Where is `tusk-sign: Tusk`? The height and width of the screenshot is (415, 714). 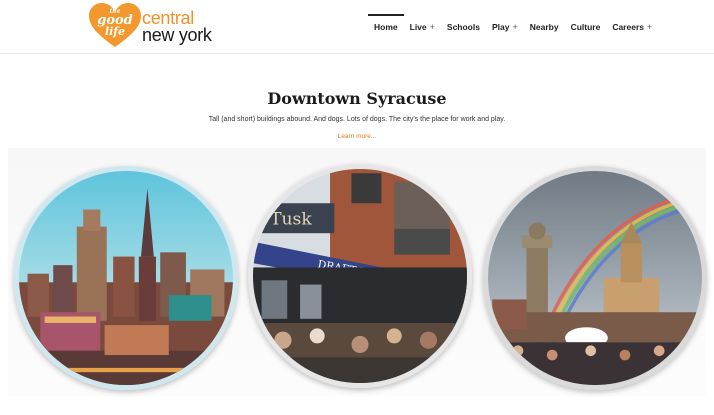
tusk-sign: Tusk is located at coordinates (291, 220).